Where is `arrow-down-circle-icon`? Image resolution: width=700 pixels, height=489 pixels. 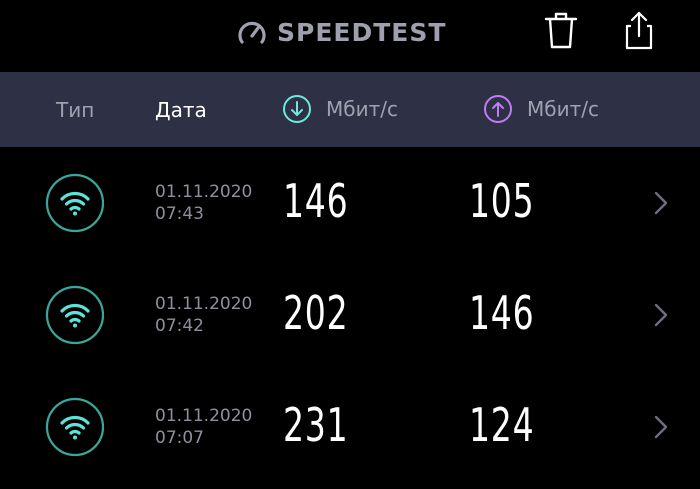
arrow-down-circle-icon is located at coordinates (297, 109).